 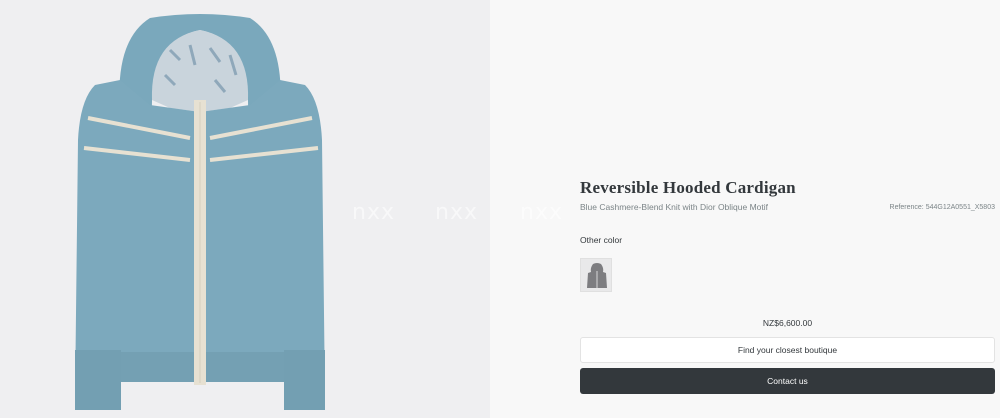 I want to click on find-boutique-button: Find your closest boutique, so click(x=787, y=350).